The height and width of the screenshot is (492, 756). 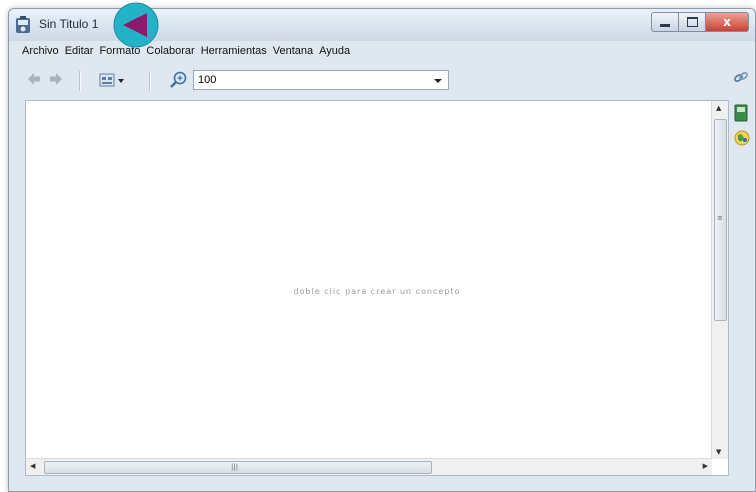 What do you see at coordinates (40, 52) in the screenshot?
I see `menu-archivo: Archivo` at bounding box center [40, 52].